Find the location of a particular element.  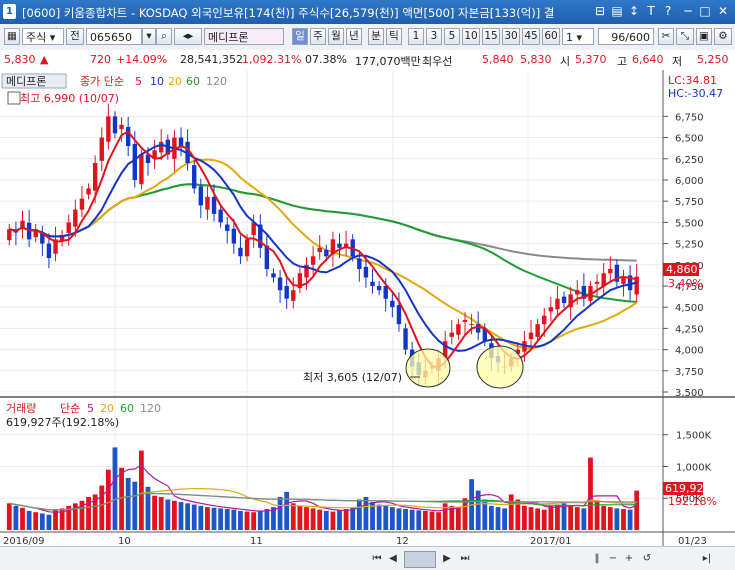

count-input: 96/600 is located at coordinates (626, 36).